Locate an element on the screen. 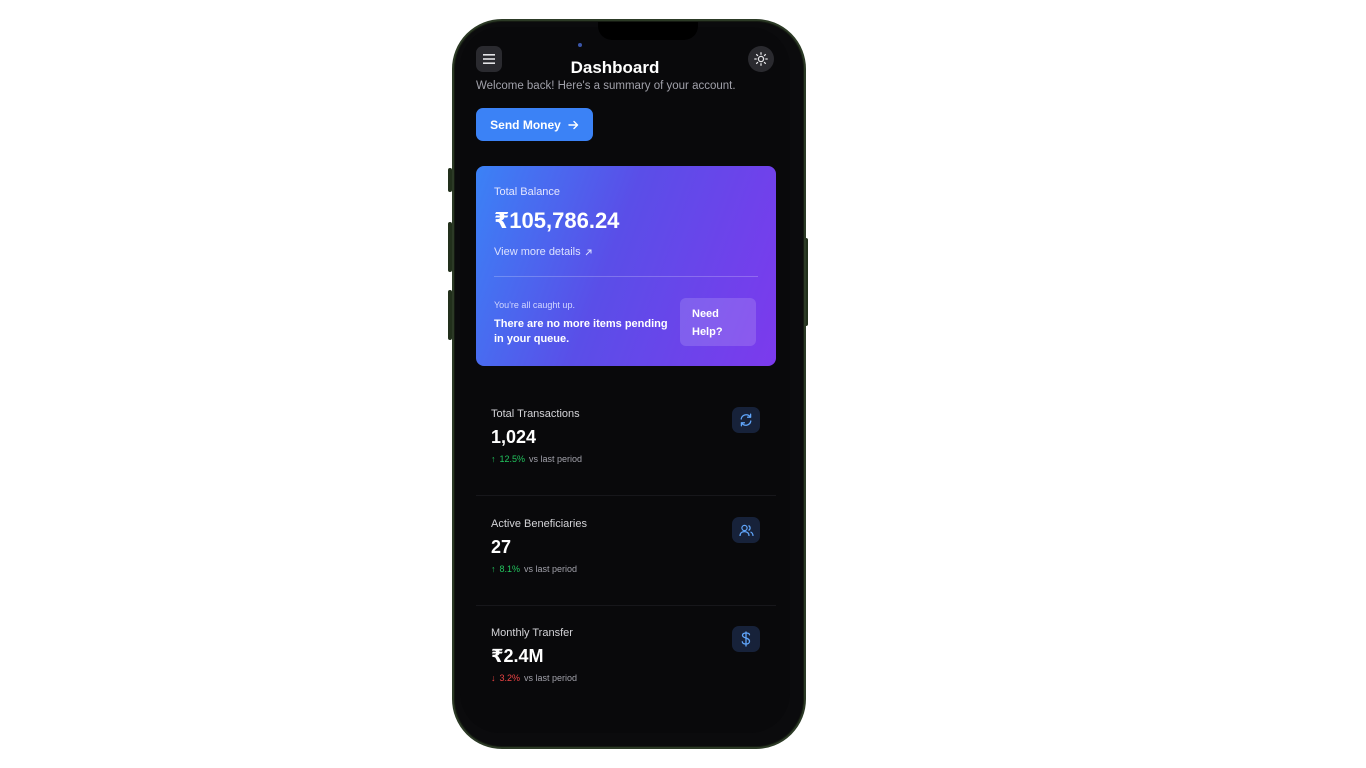 The height and width of the screenshot is (768, 1366). stat-change-value: 8.1% is located at coordinates (510, 569).